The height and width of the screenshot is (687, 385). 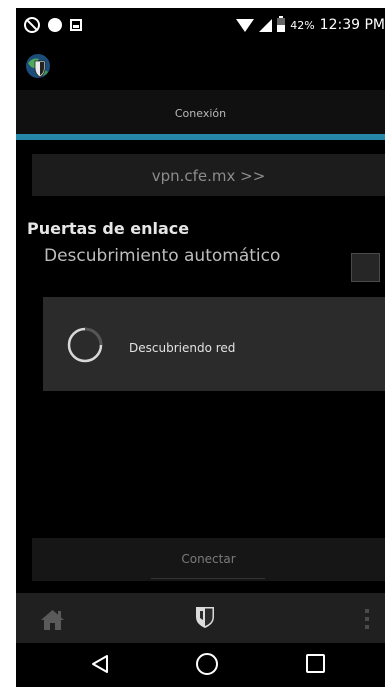 I want to click on notification-dot-icon, so click(x=55, y=25).